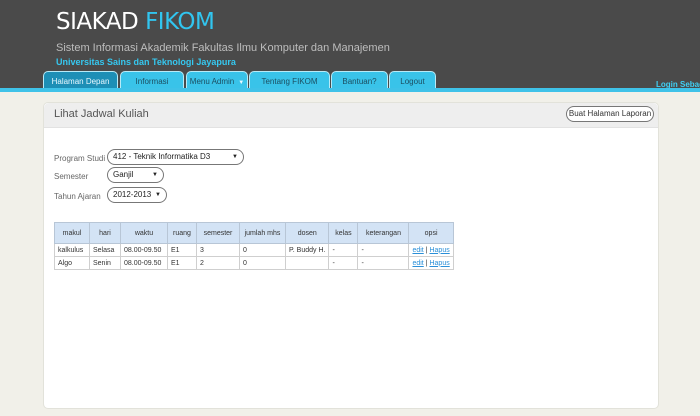 The width and height of the screenshot is (700, 416). I want to click on column-header: dosen, so click(307, 233).